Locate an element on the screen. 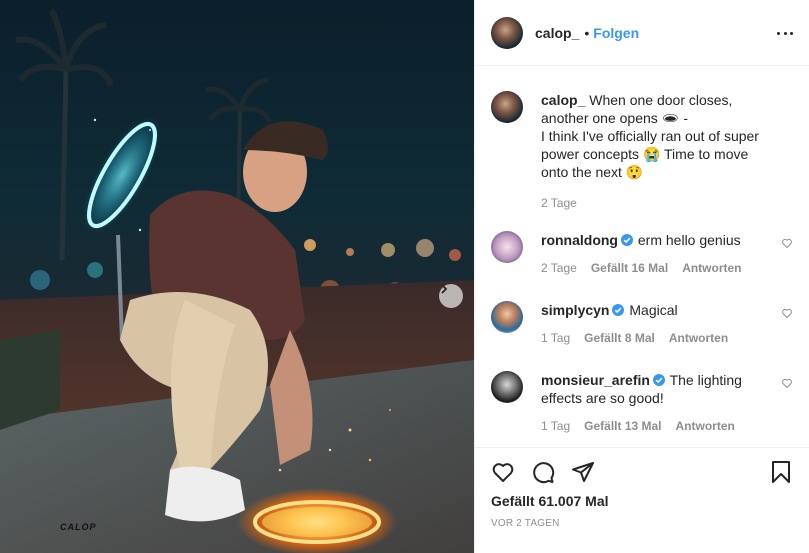  comment-time: 2 Tage is located at coordinates (559, 268).